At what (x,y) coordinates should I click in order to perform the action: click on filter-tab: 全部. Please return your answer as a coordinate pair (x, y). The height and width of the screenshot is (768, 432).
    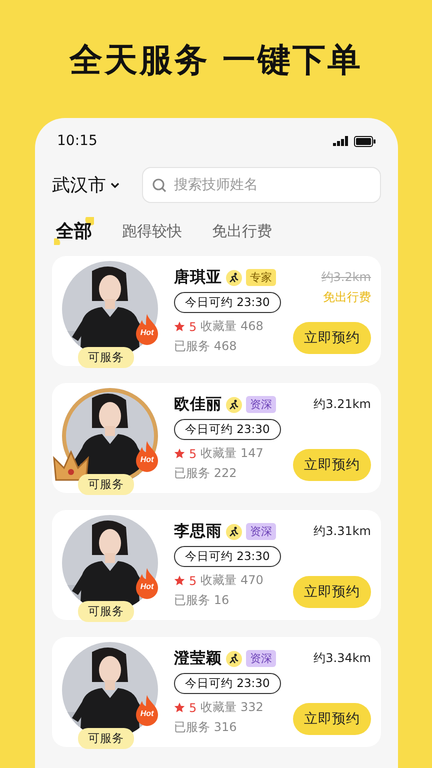
    Looking at the image, I should click on (74, 231).